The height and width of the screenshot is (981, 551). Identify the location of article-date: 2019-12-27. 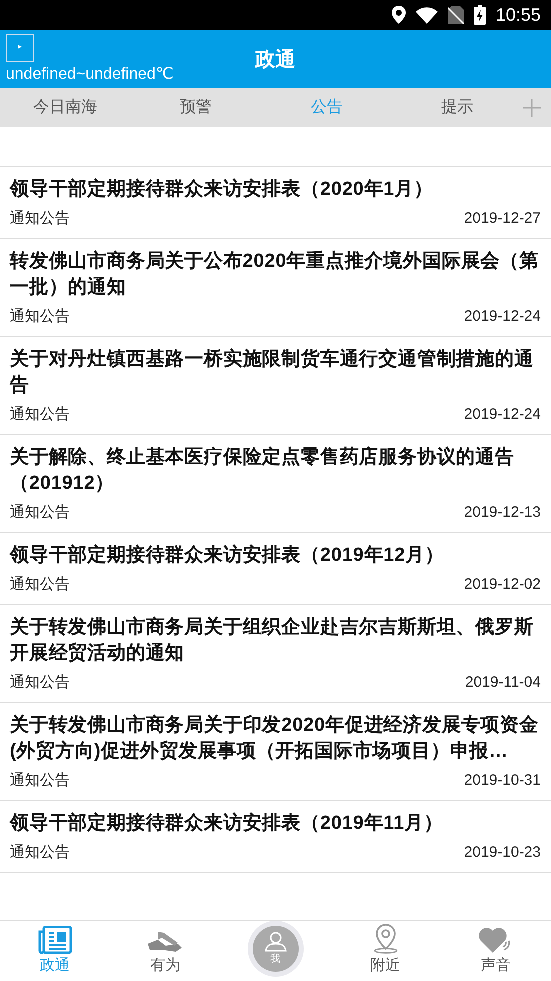
(503, 218).